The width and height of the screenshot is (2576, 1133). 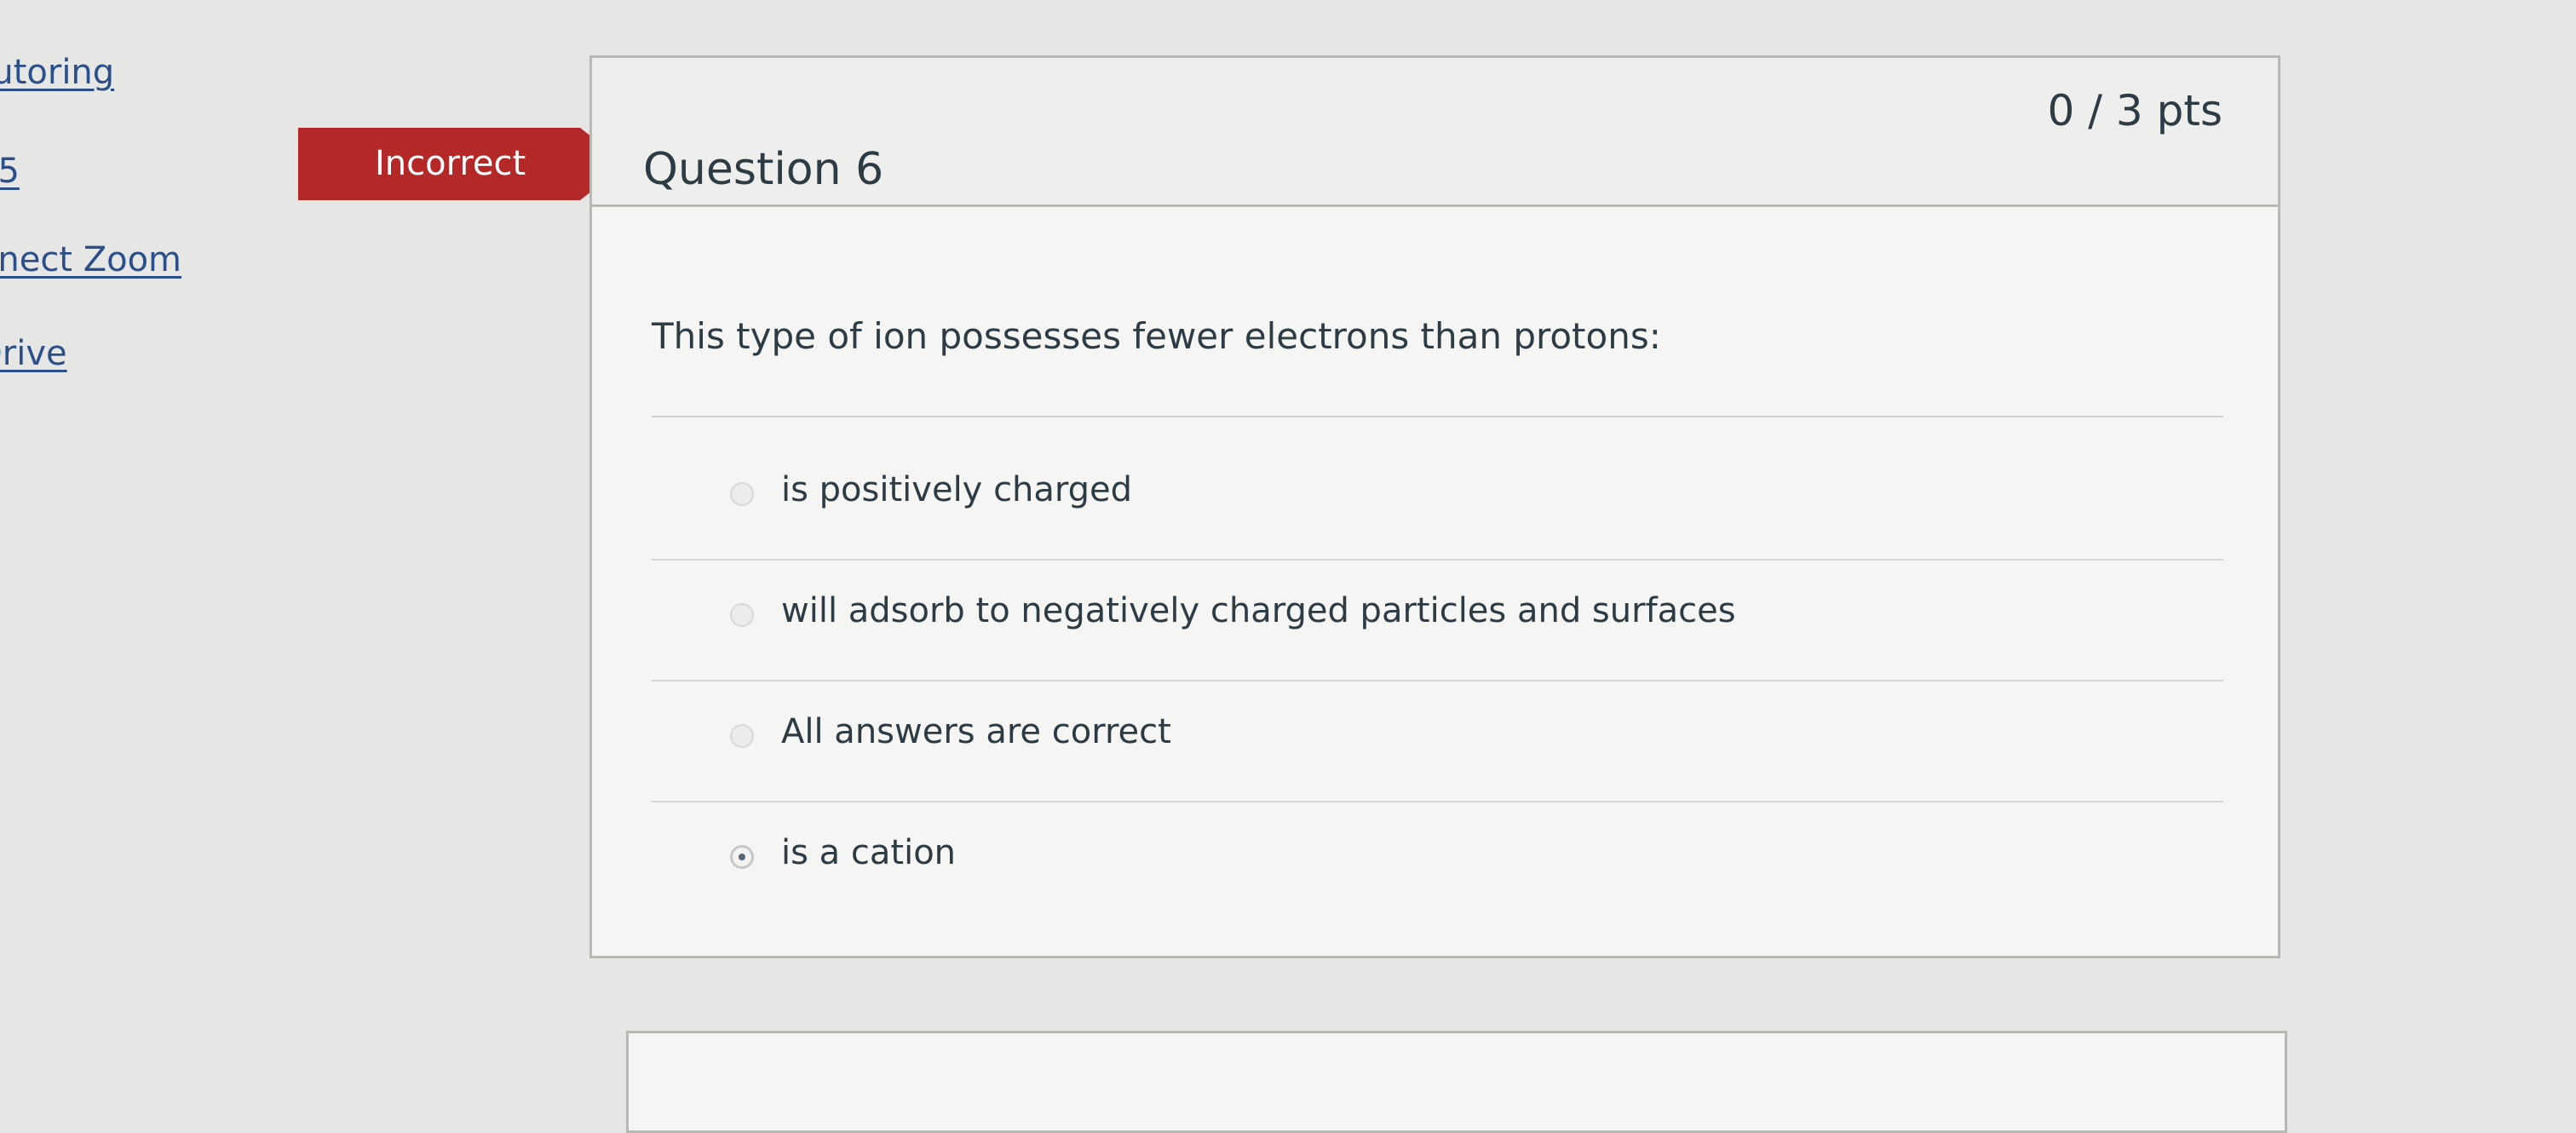 I want to click on sidebar-link-tutoring: Tutoring, so click(x=57, y=73).